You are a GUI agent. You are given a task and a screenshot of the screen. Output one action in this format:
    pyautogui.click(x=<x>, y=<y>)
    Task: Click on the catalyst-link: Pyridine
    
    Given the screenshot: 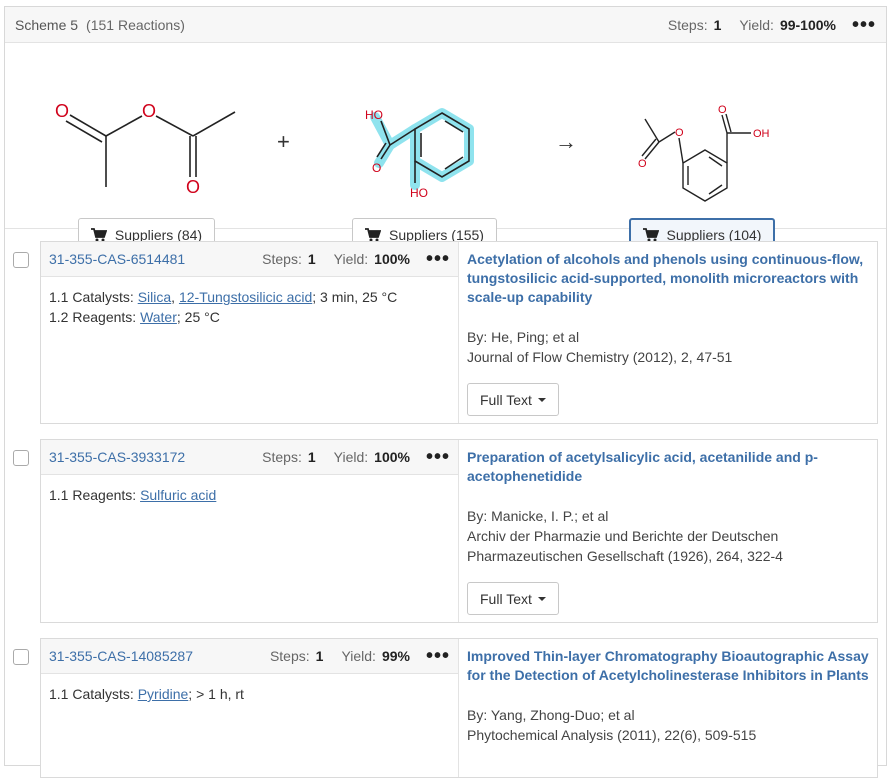 What is the action you would take?
    pyautogui.click(x=163, y=694)
    